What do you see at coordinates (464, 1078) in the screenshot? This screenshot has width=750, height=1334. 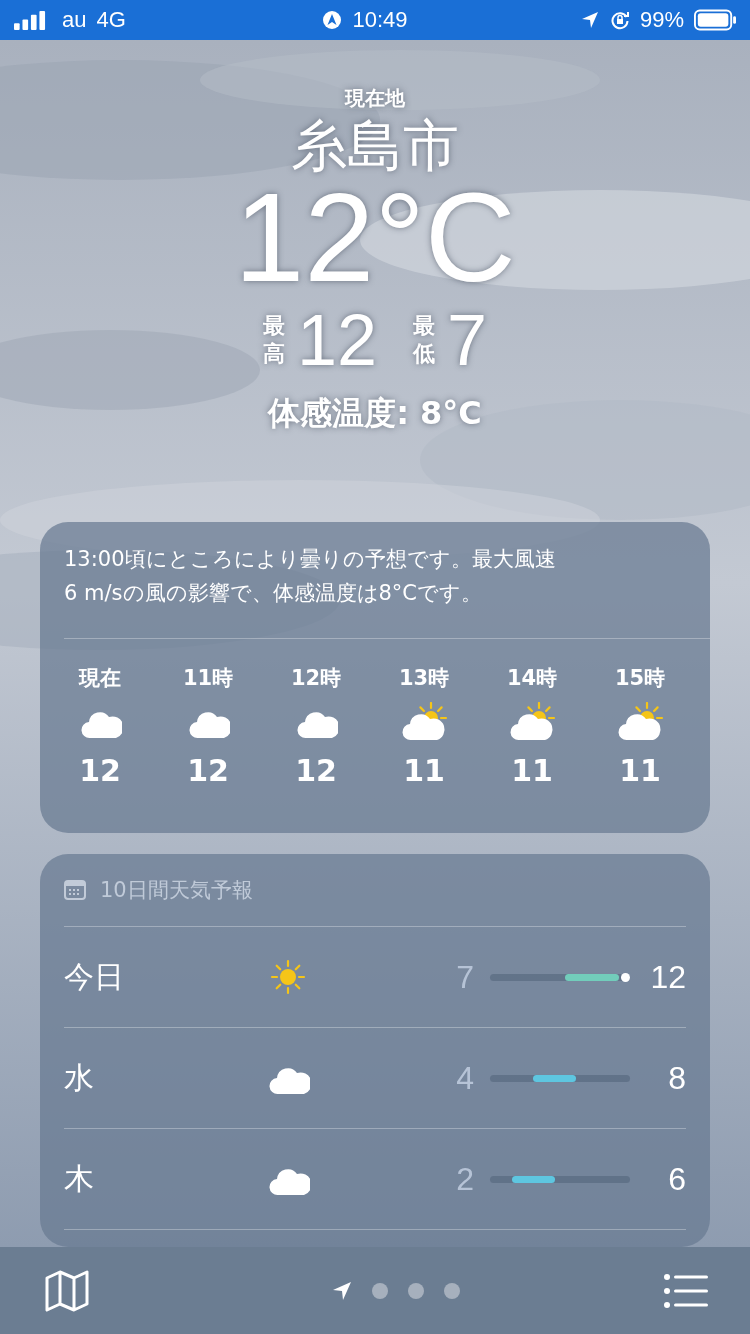 I see `low-temperature: 4` at bounding box center [464, 1078].